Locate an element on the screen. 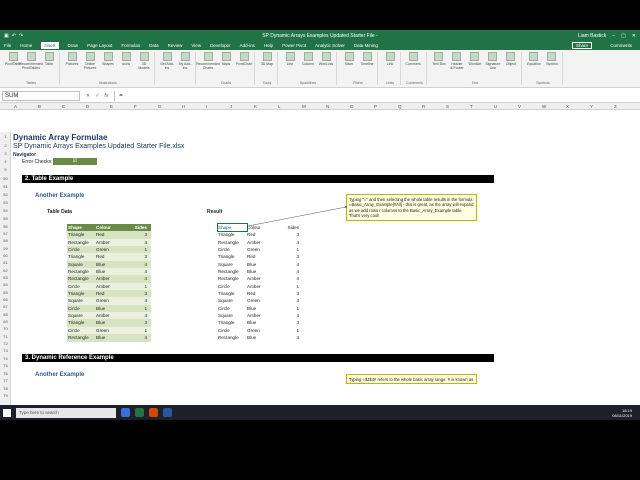 This screenshot has width=640, height=480. tab-home: Home is located at coordinates (26, 45).